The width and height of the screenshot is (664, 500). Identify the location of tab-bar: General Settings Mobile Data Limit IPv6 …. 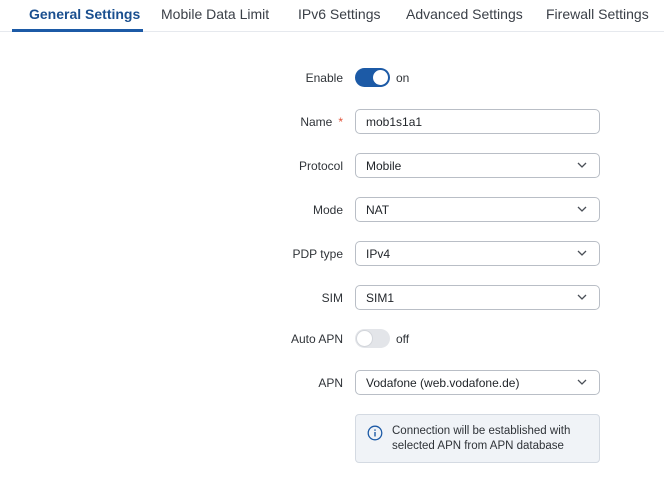
(332, 16).